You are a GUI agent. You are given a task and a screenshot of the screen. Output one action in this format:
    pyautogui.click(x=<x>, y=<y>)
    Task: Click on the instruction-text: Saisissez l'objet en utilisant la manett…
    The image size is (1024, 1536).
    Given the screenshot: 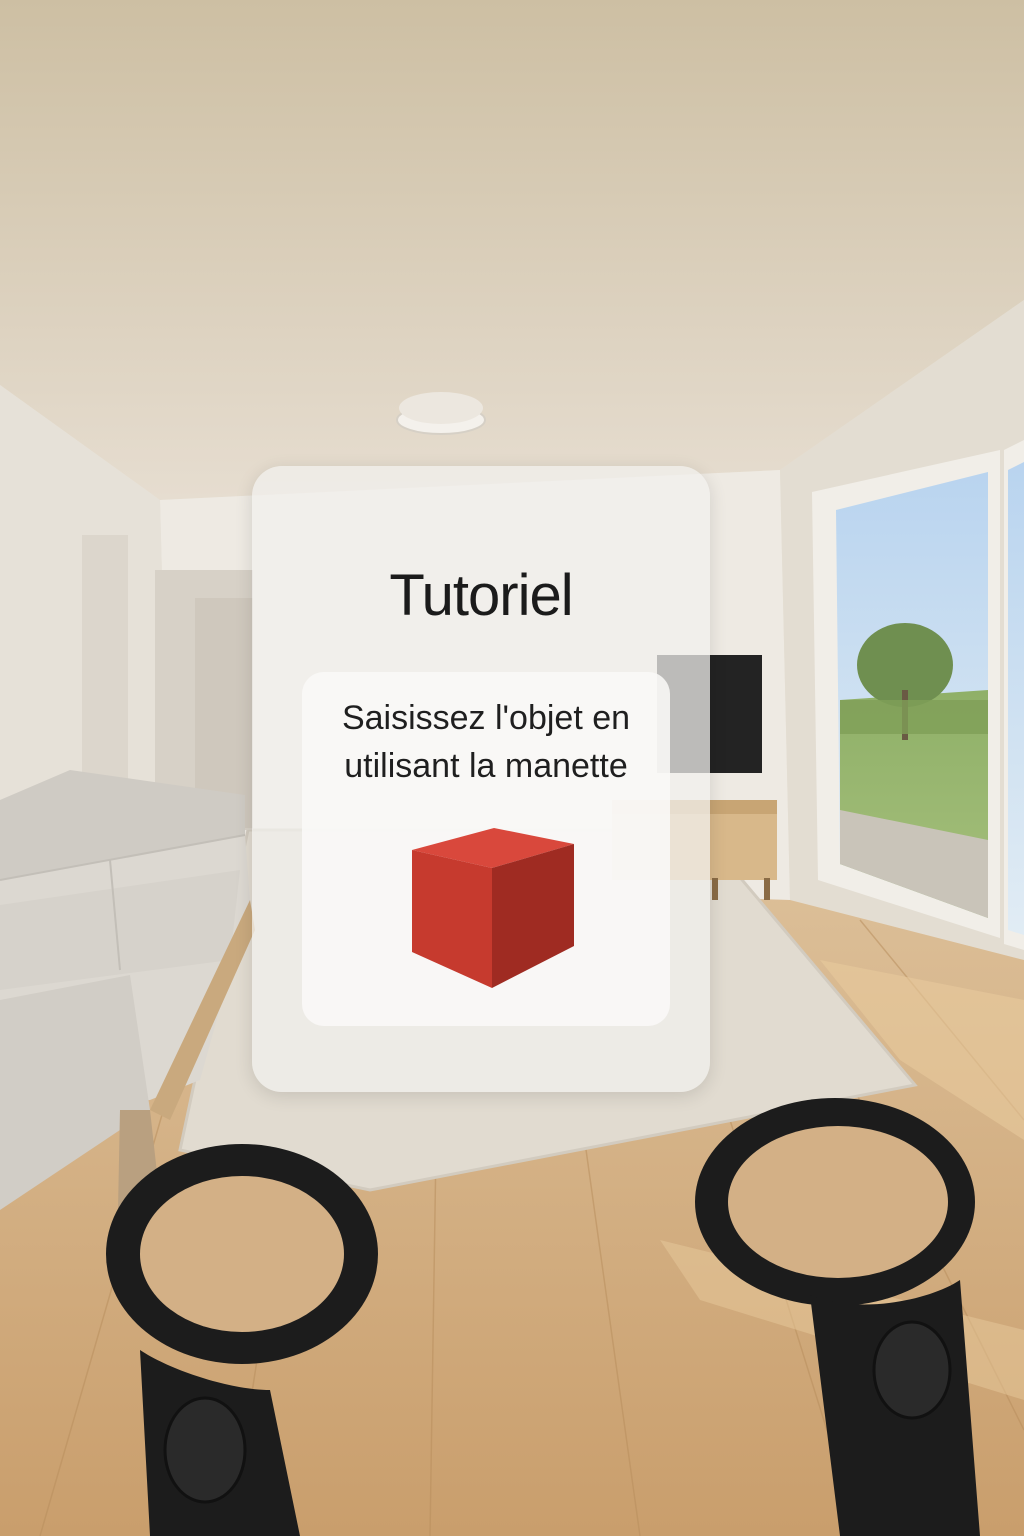 What is the action you would take?
    pyautogui.click(x=486, y=742)
    